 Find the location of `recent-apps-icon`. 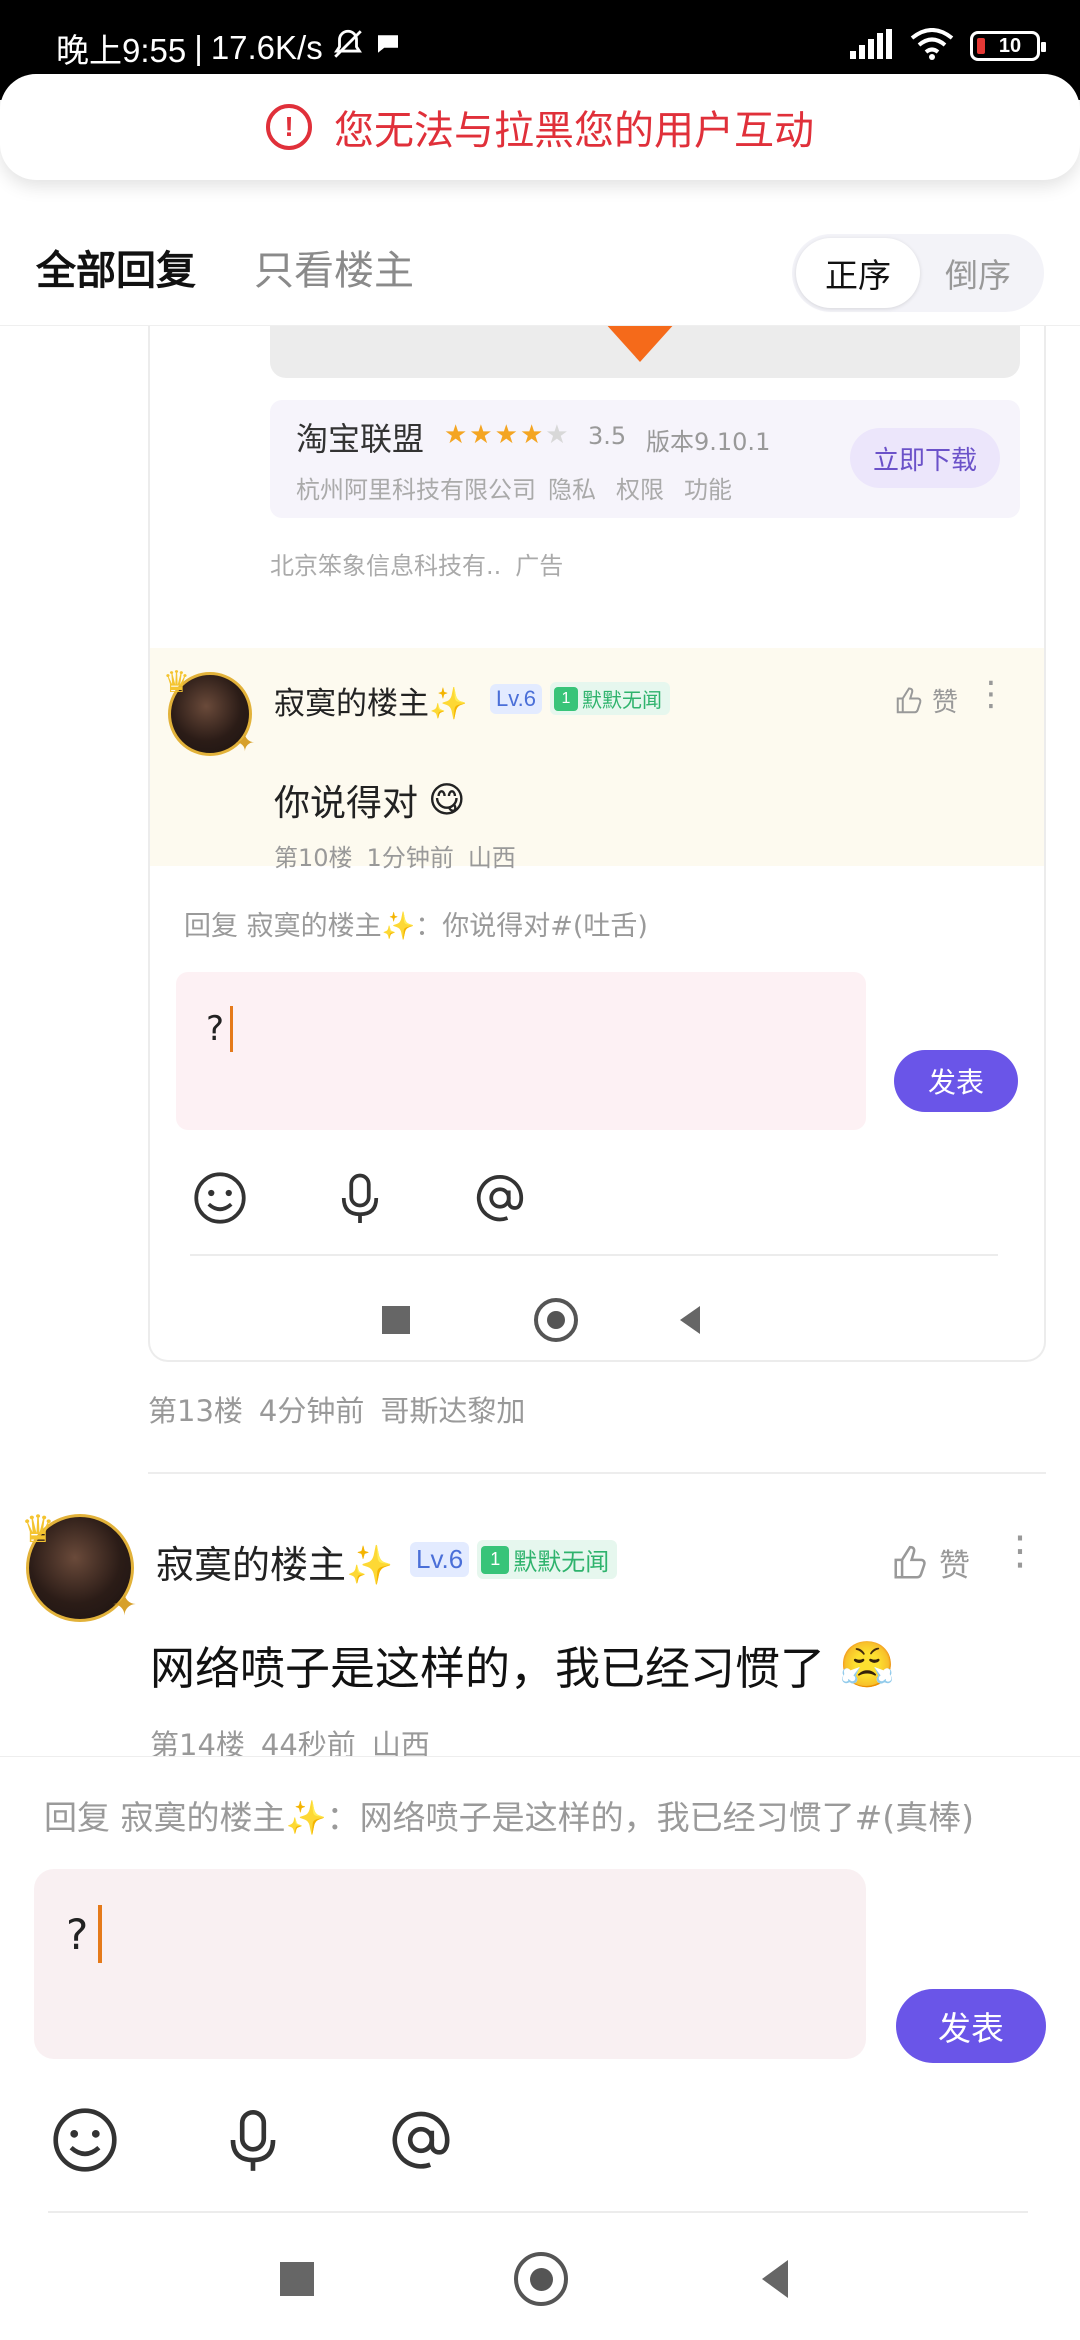

recent-apps-icon is located at coordinates (396, 1320).